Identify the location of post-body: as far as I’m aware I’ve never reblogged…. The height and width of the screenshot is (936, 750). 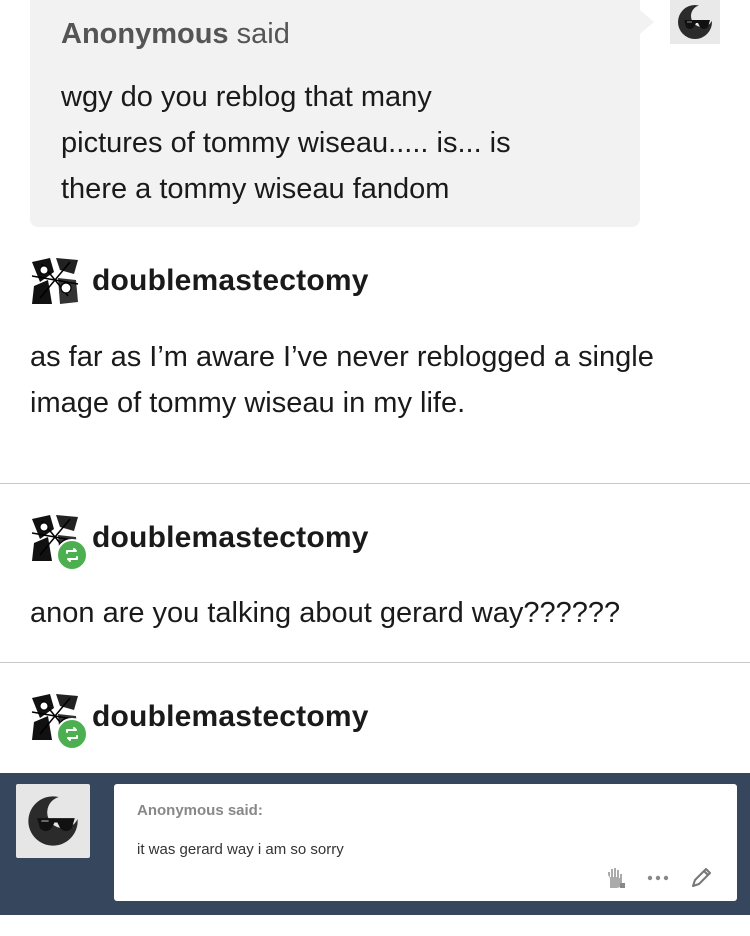
(380, 380).